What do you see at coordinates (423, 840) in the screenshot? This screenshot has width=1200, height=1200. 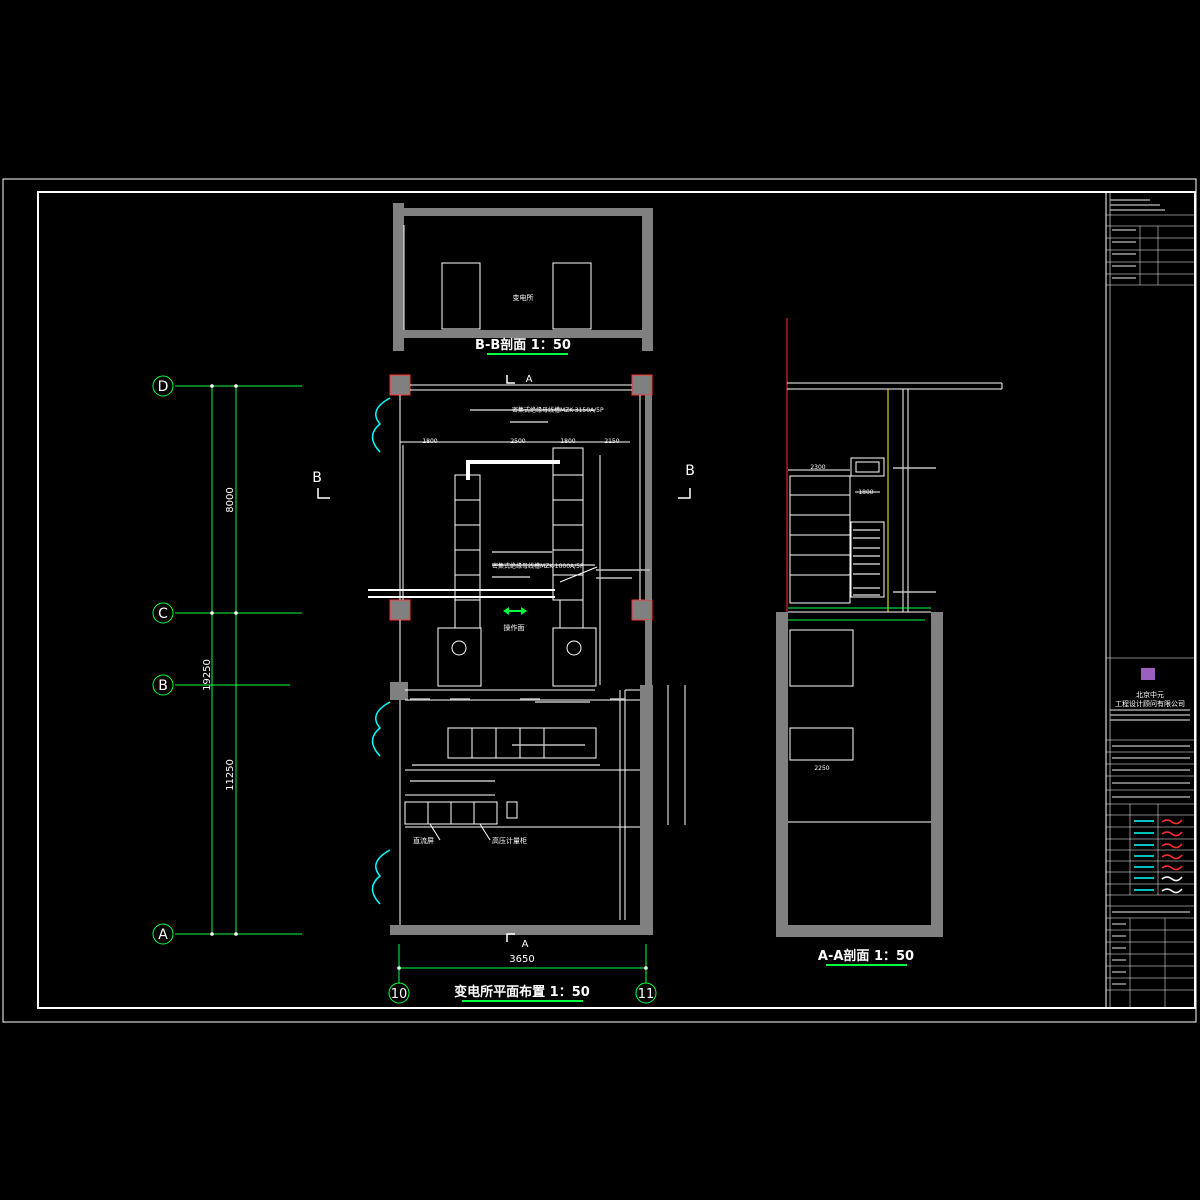 I see `equip-label-1: 直流屏` at bounding box center [423, 840].